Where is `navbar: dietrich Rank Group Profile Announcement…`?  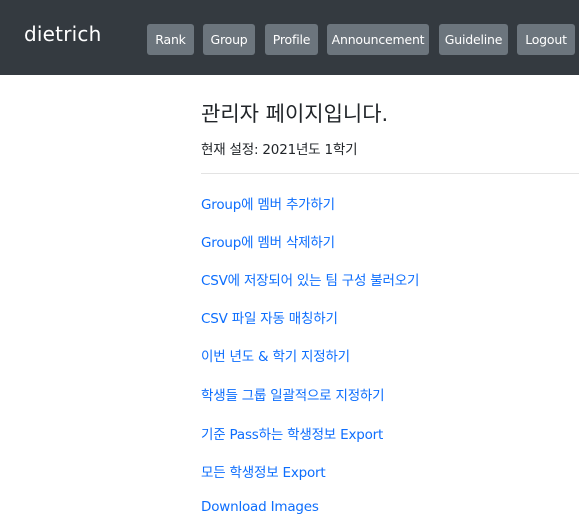 navbar: dietrich Rank Group Profile Announcement… is located at coordinates (289, 37).